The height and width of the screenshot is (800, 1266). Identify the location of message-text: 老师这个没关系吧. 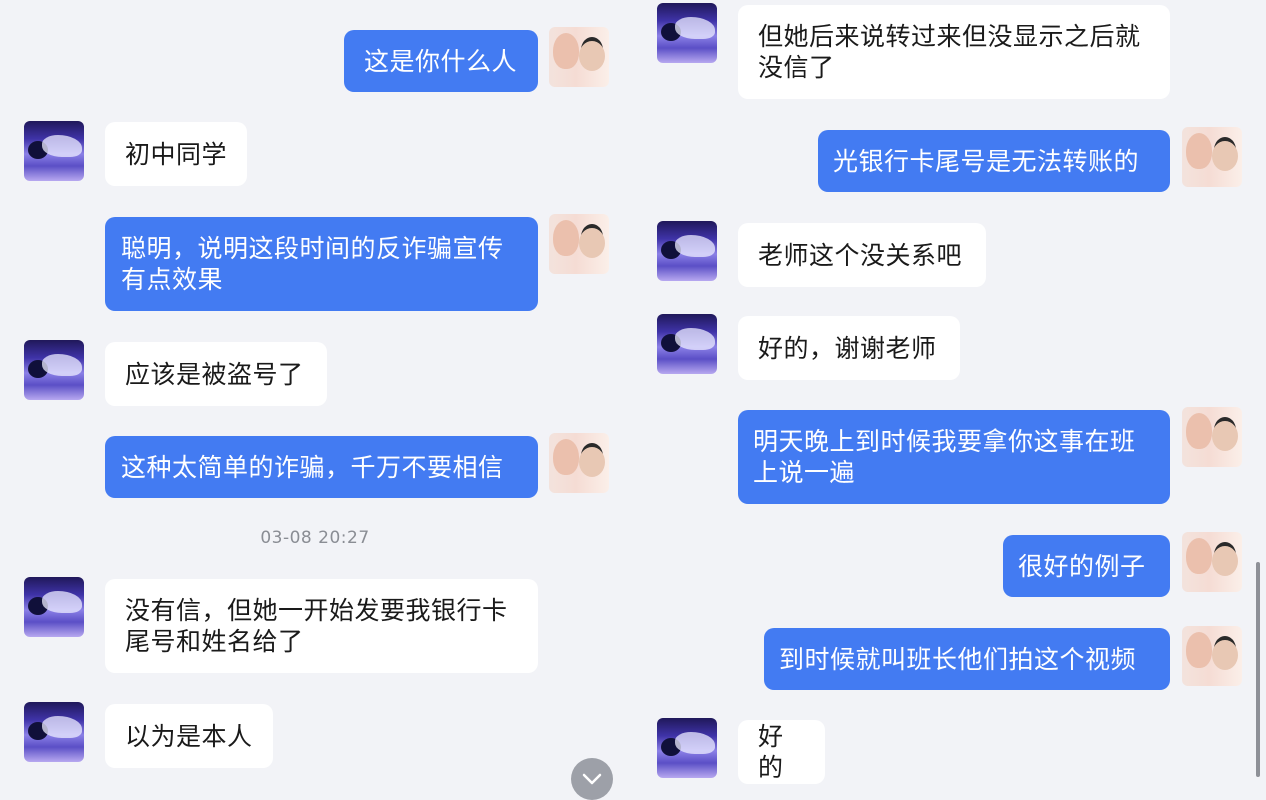
(860, 255).